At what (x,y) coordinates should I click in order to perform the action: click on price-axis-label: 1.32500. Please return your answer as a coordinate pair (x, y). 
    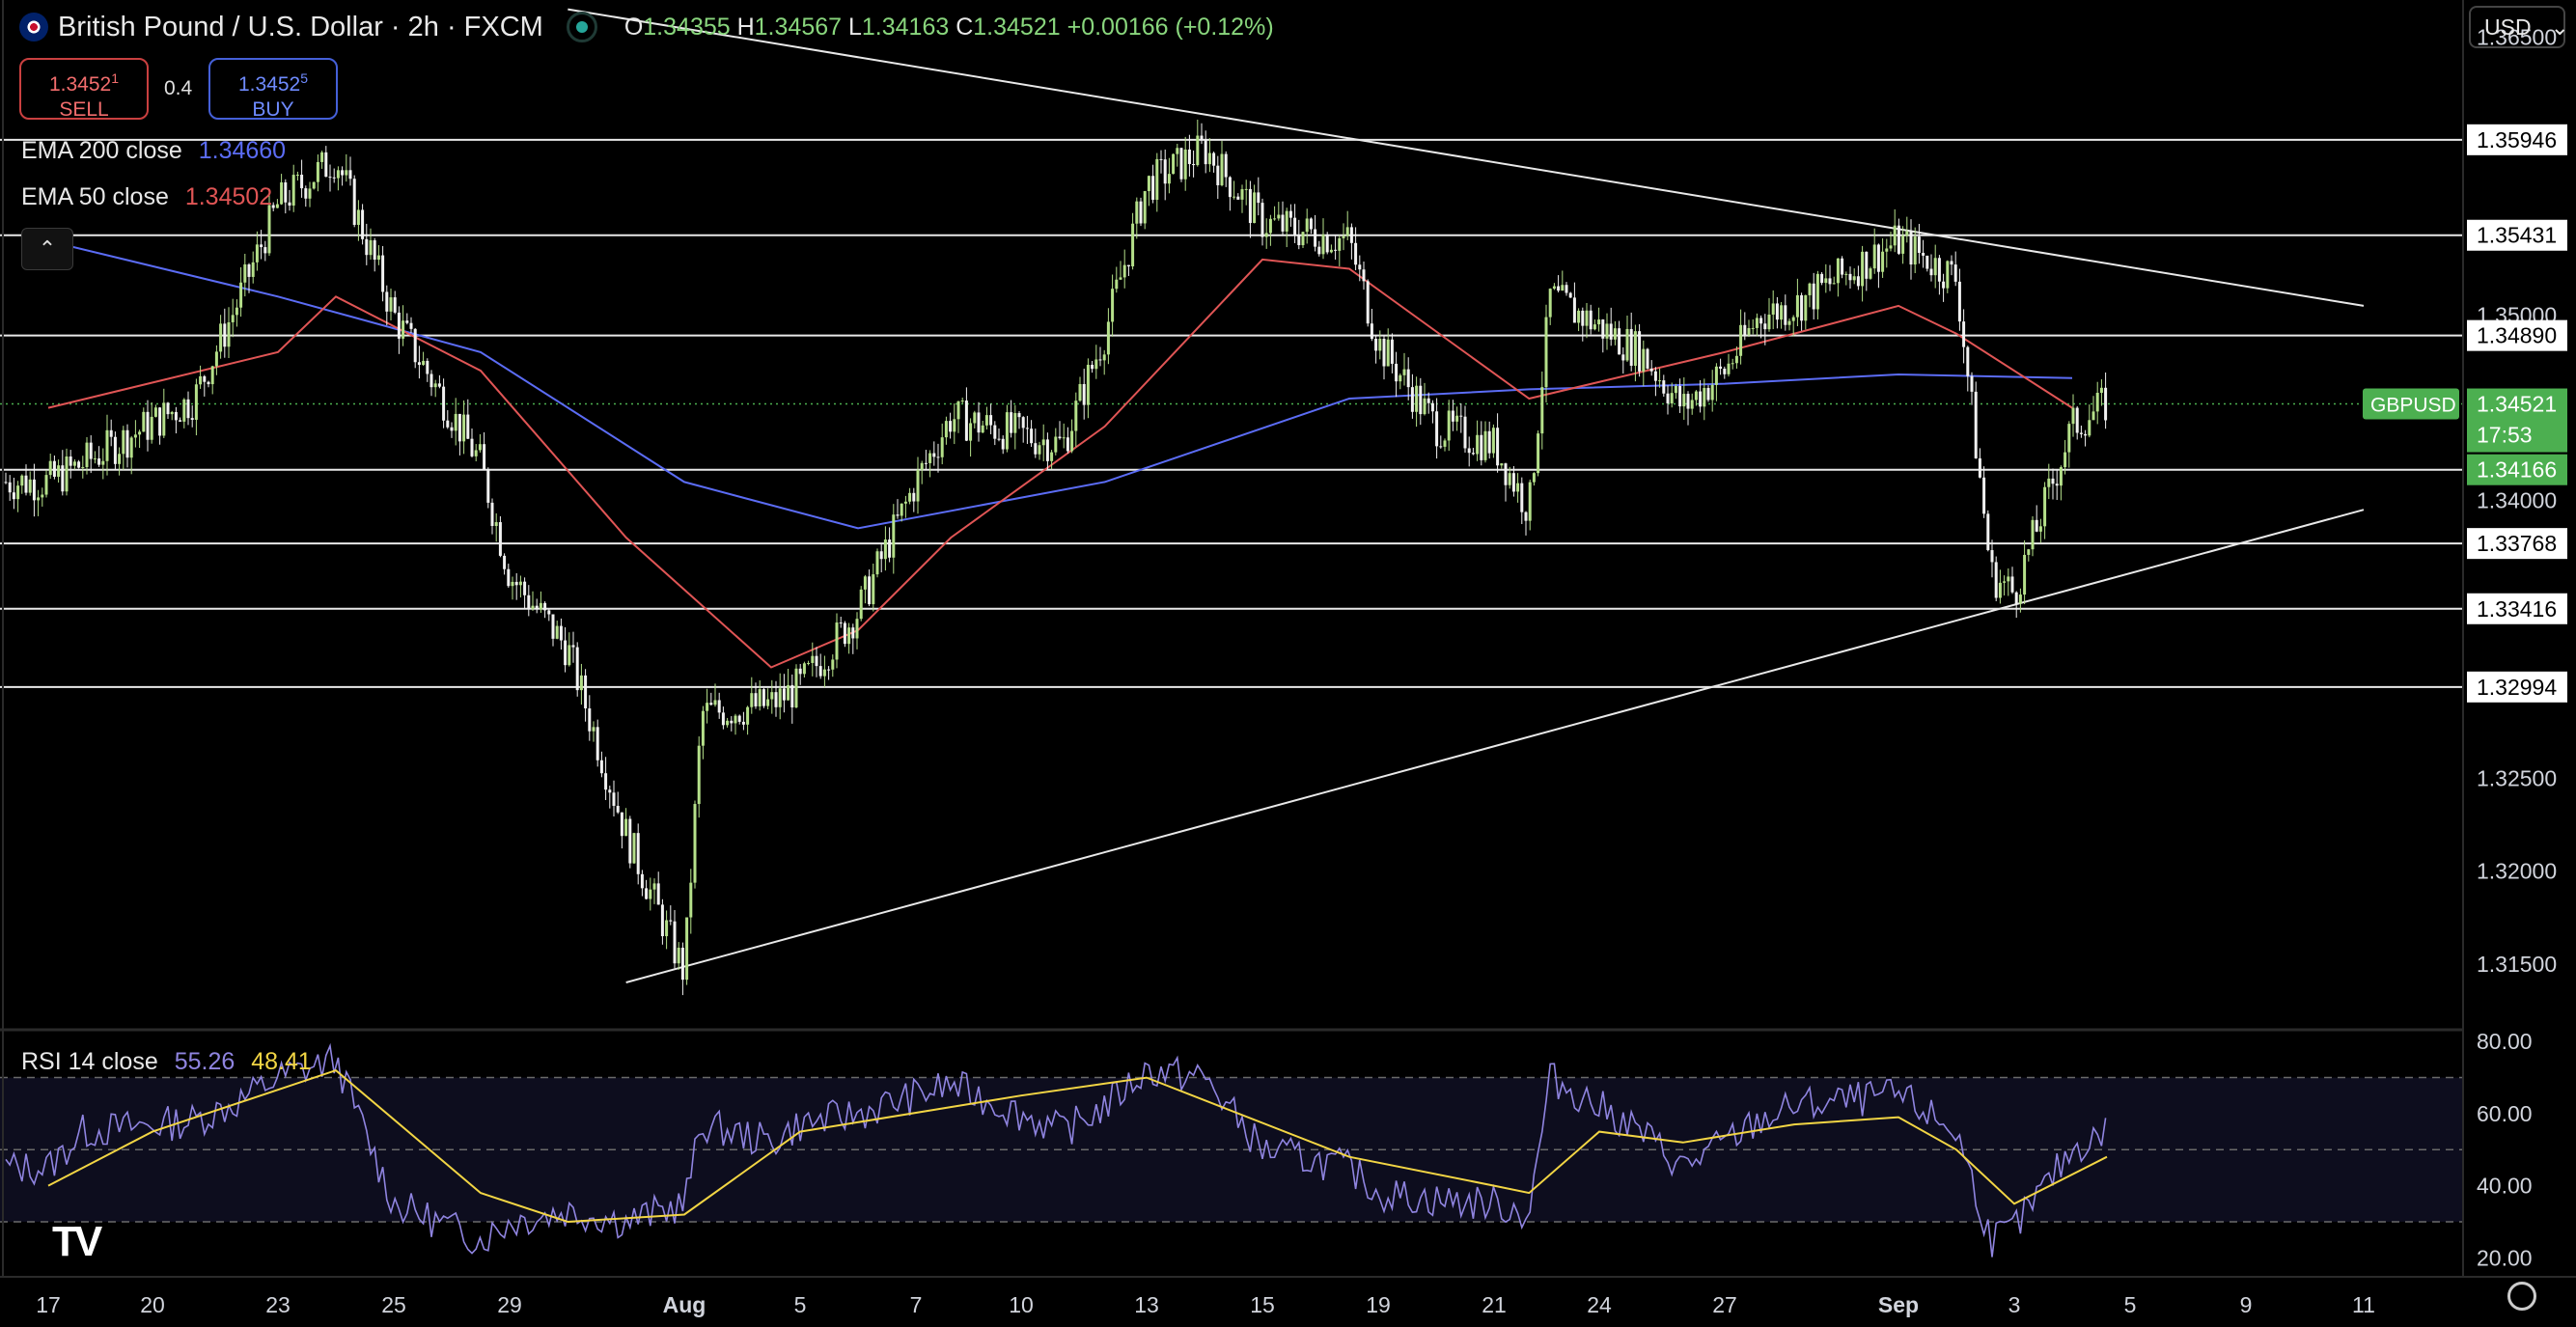
    Looking at the image, I should click on (2517, 778).